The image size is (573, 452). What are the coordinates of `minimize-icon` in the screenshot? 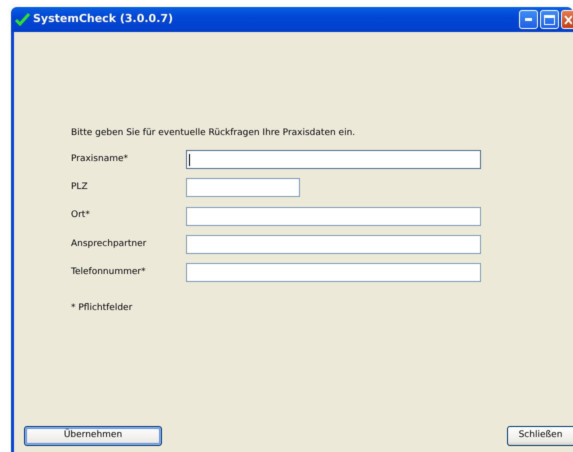 It's located at (528, 19).